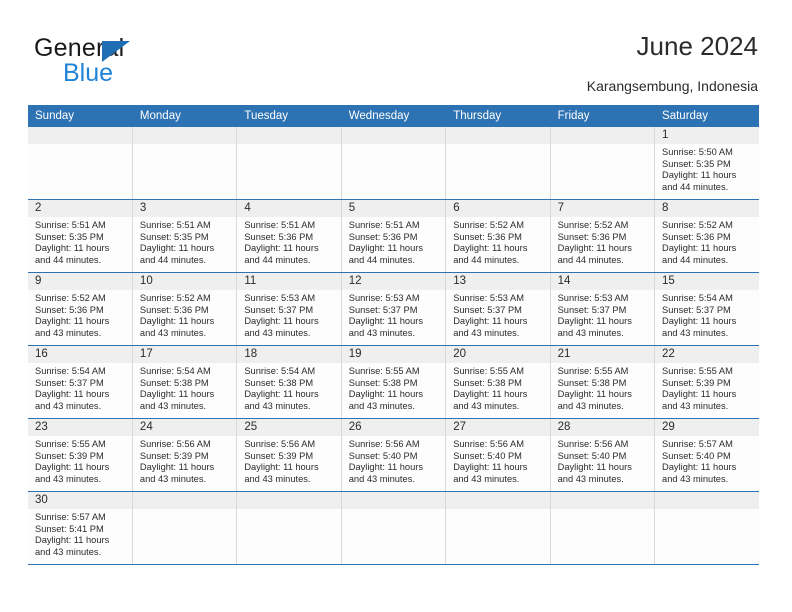 The height and width of the screenshot is (612, 792). I want to click on day-number: 12, so click(393, 281).